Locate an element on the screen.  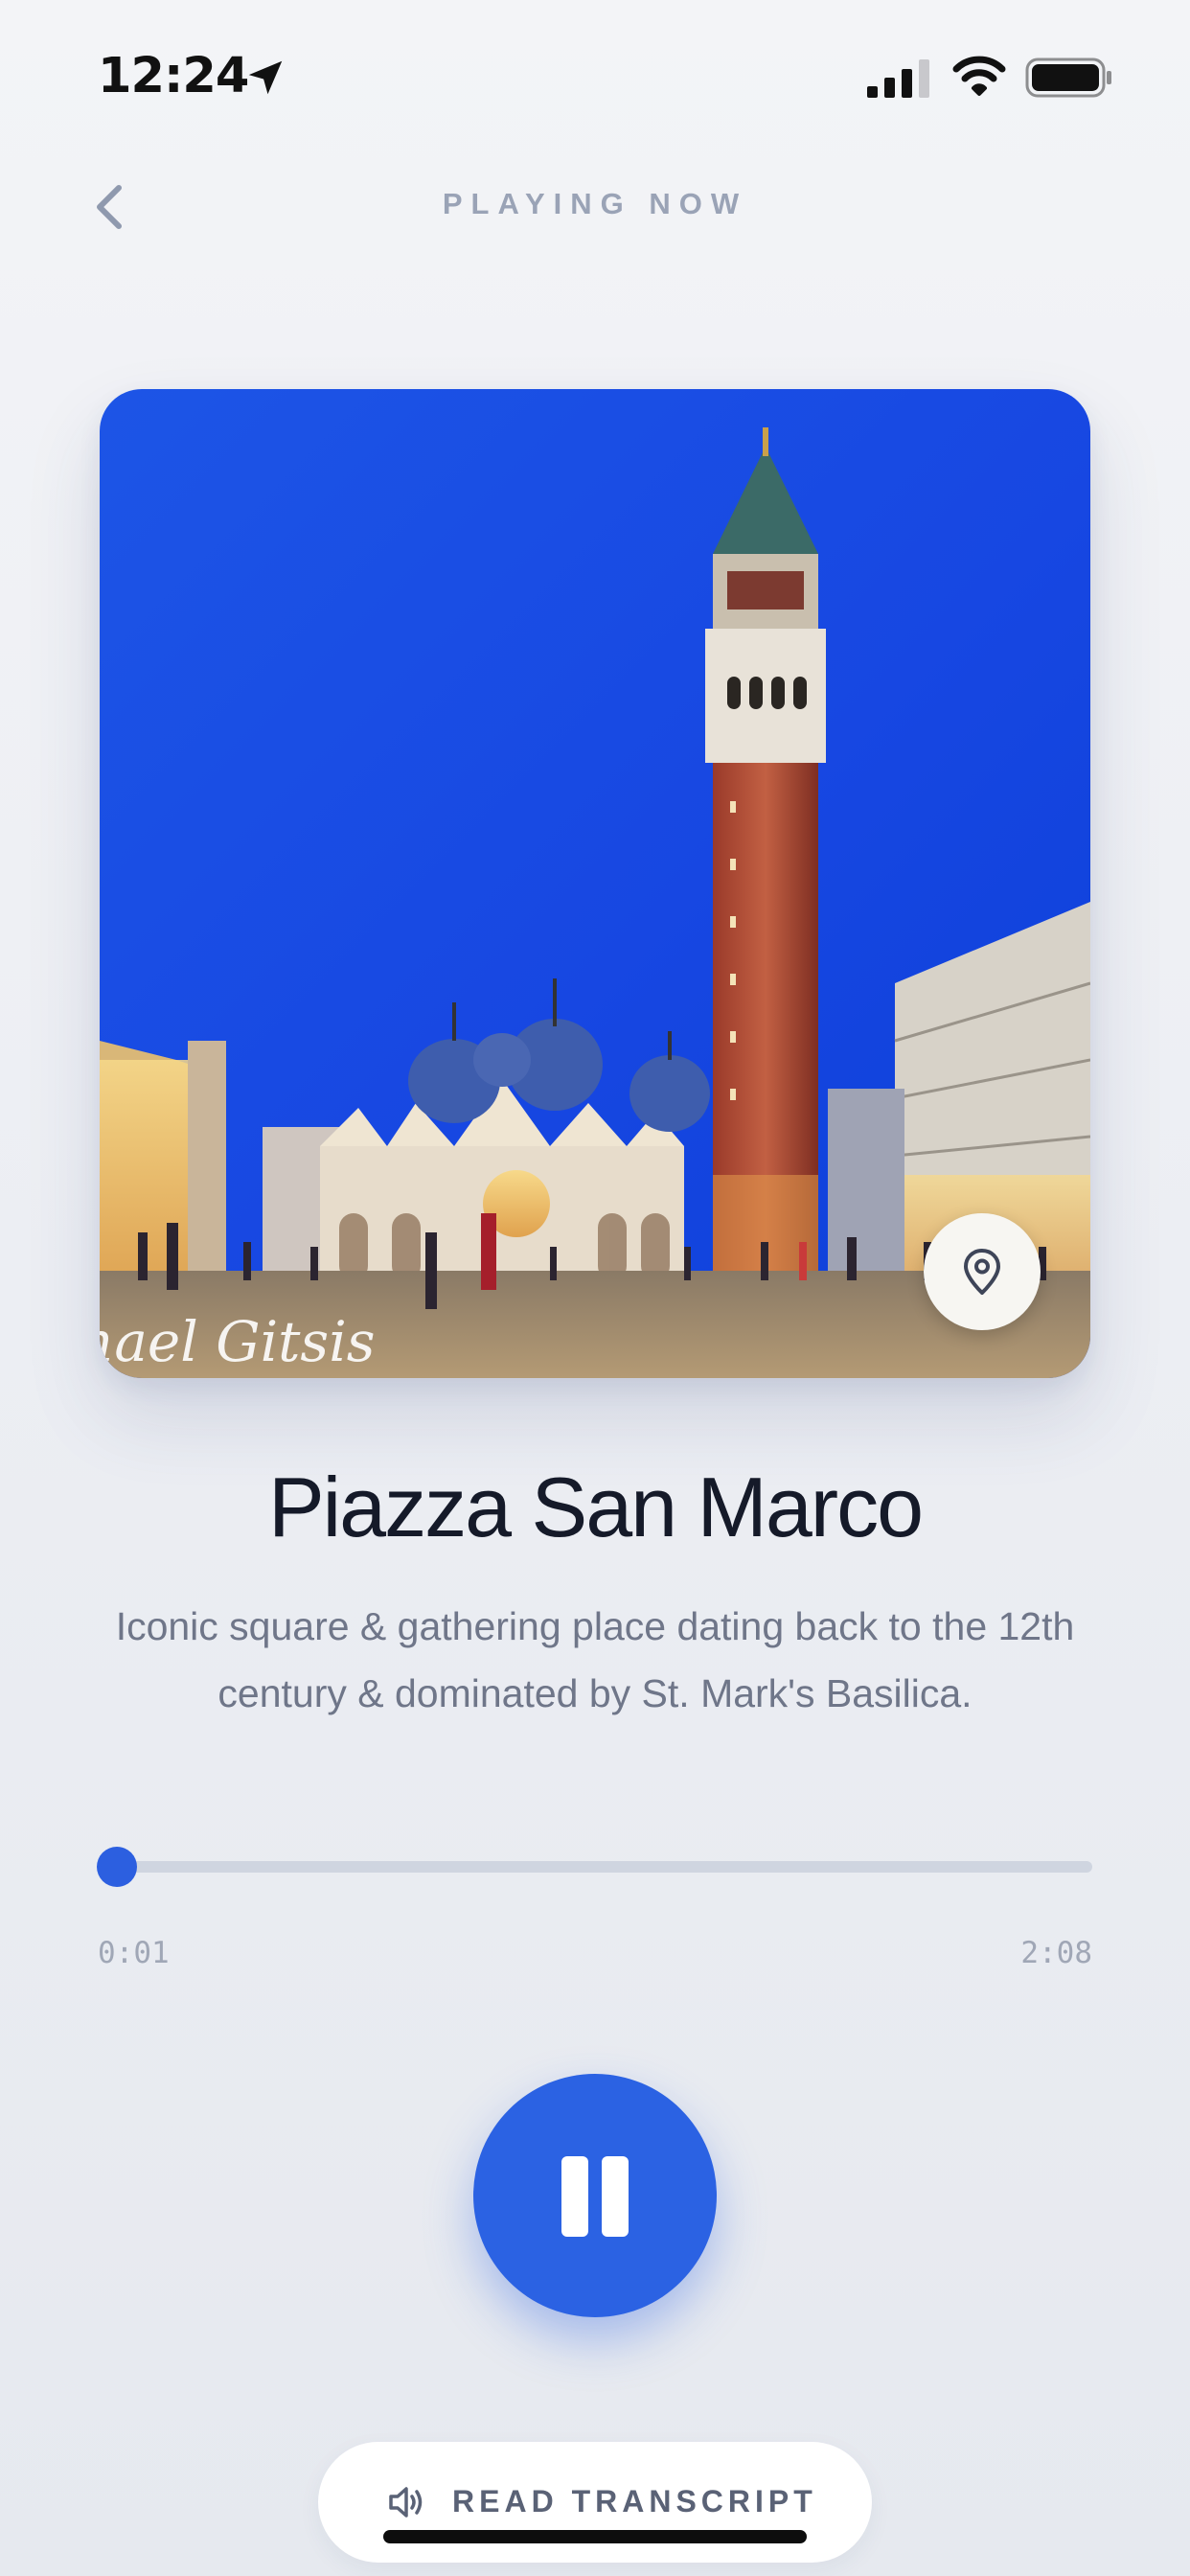
battery-icon is located at coordinates (1068, 78).